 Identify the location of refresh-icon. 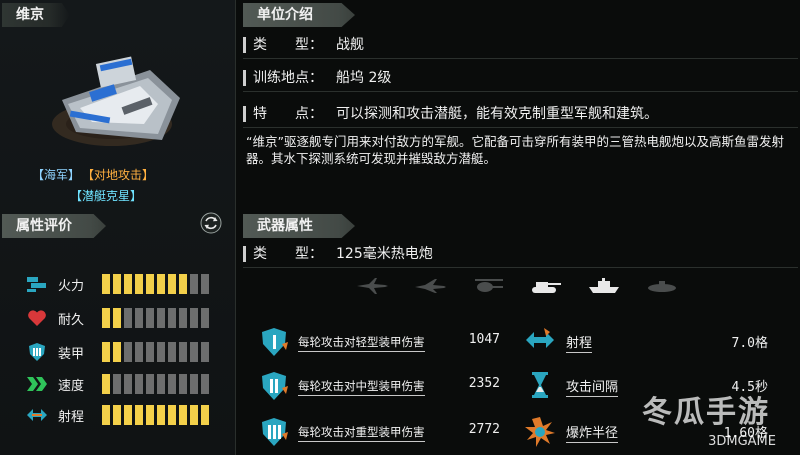
(211, 223).